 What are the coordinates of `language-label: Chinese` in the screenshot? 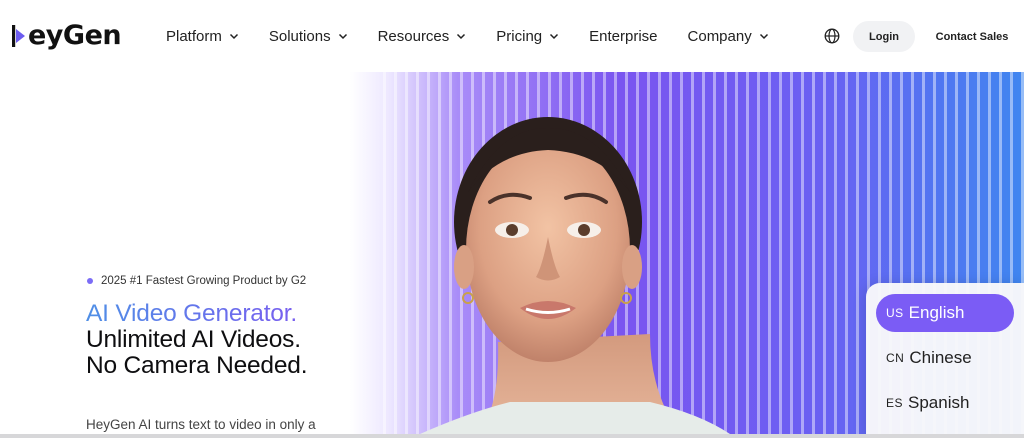 It's located at (940, 357).